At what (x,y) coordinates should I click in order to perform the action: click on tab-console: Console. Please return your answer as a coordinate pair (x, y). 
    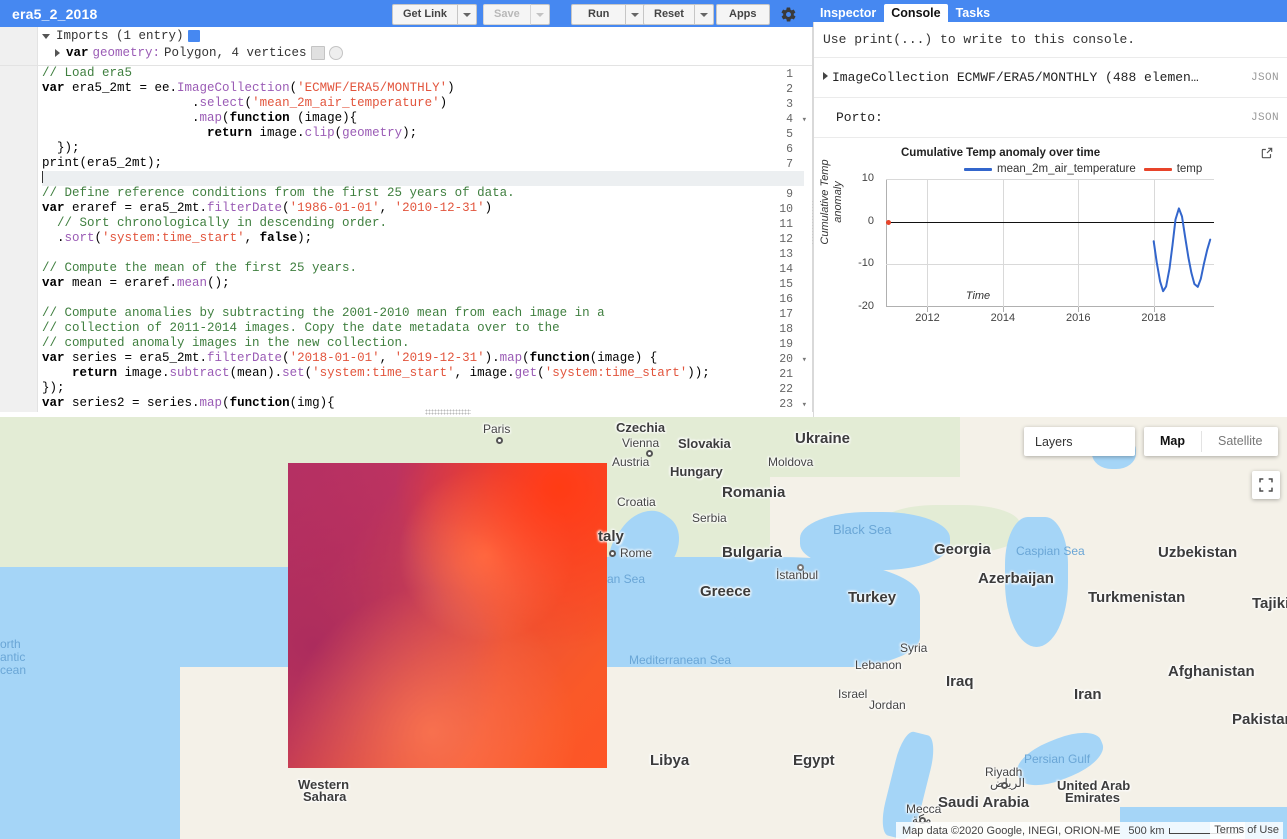
    Looking at the image, I should click on (916, 13).